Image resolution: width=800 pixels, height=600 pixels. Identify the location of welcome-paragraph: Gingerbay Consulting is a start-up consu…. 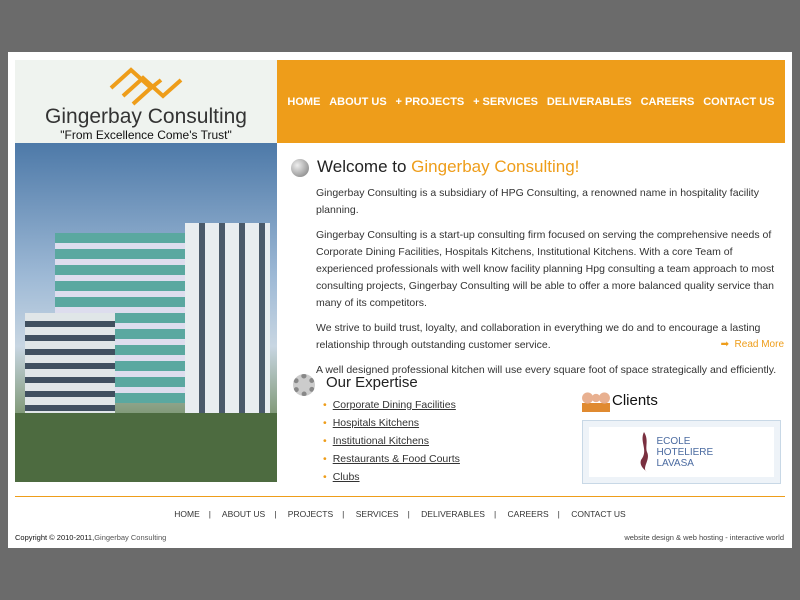
(545, 269).